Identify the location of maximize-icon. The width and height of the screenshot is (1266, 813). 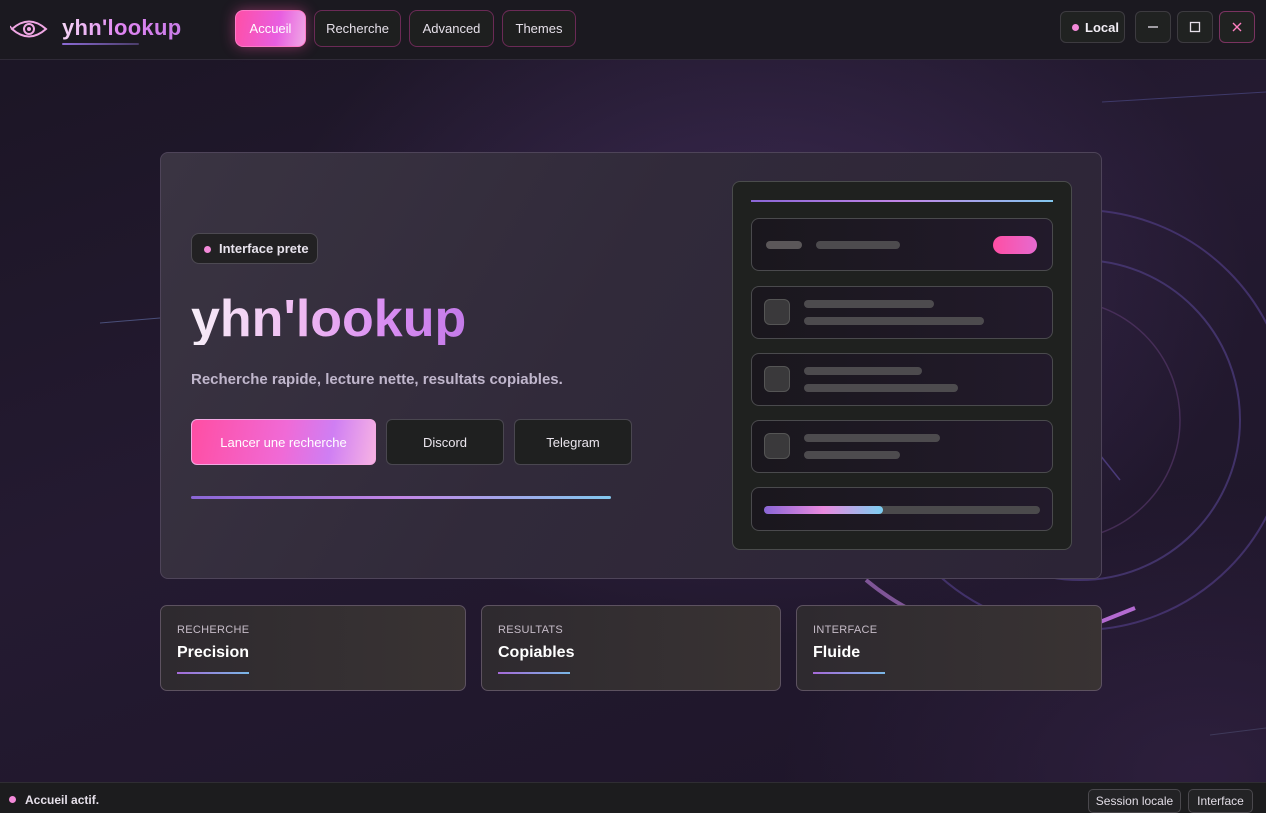
(1195, 27).